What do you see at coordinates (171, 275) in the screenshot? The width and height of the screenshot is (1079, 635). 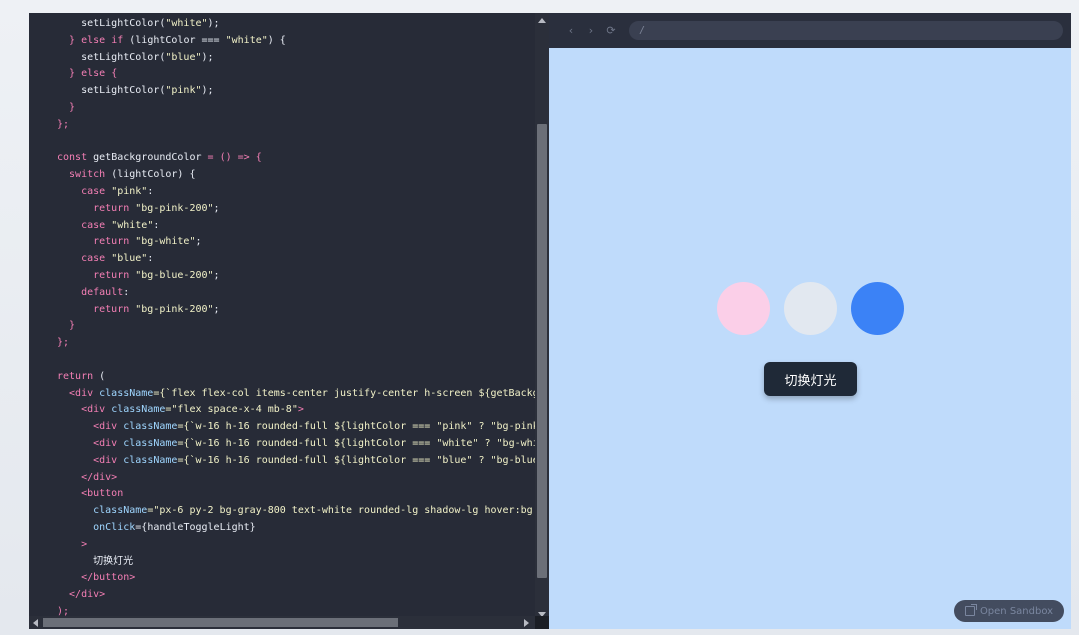 I see `code-token: "bg-blue-200"` at bounding box center [171, 275].